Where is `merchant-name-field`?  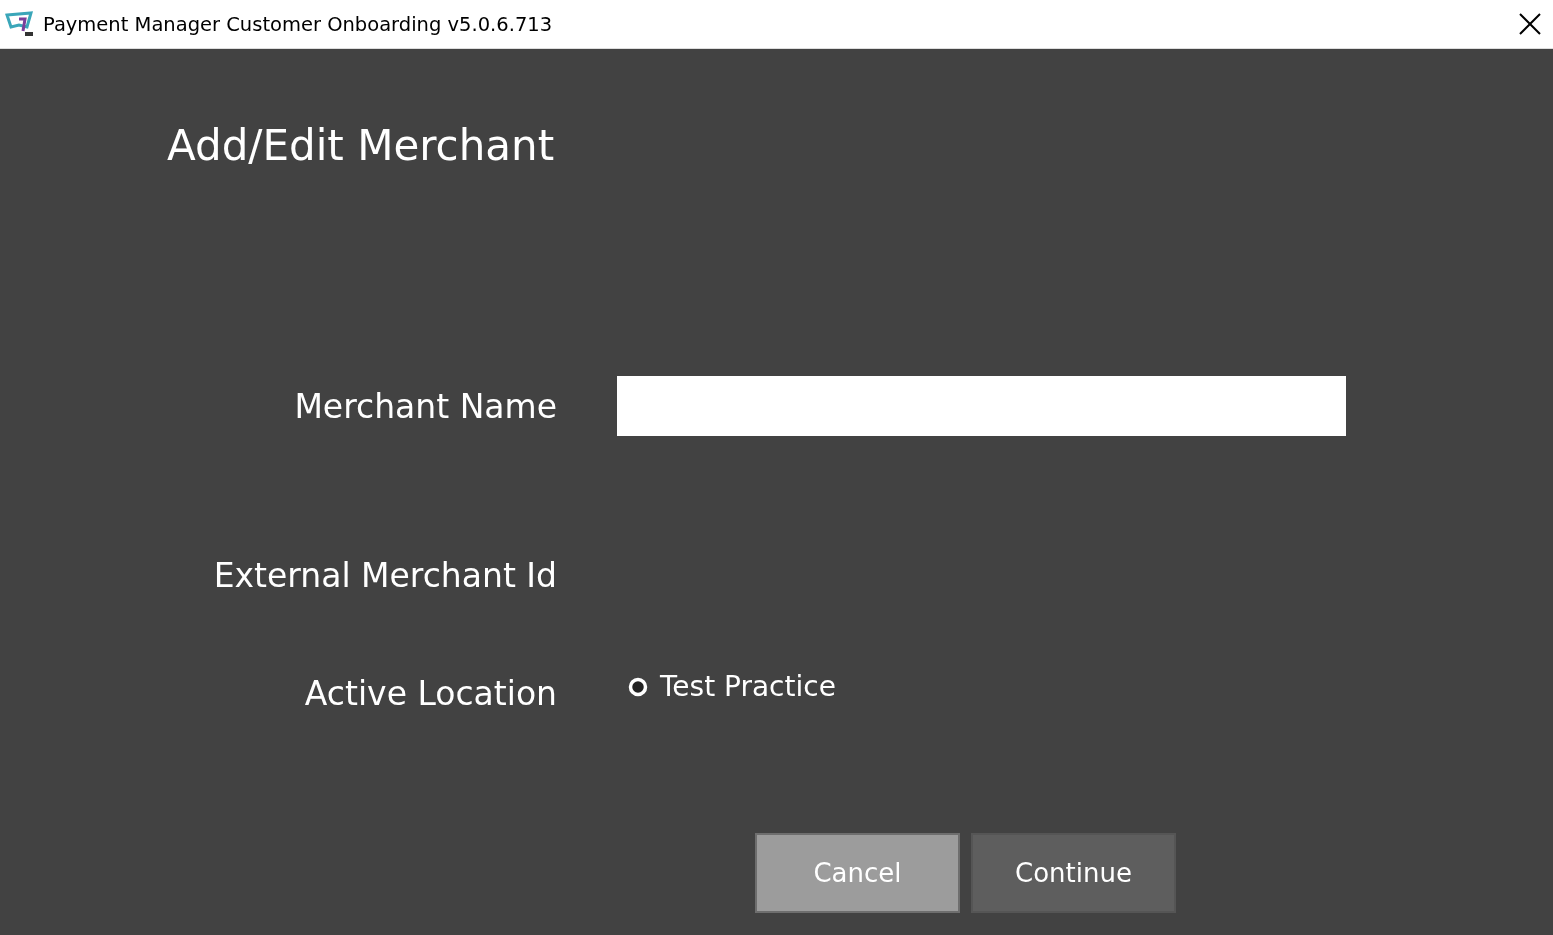 merchant-name-field is located at coordinates (981, 406).